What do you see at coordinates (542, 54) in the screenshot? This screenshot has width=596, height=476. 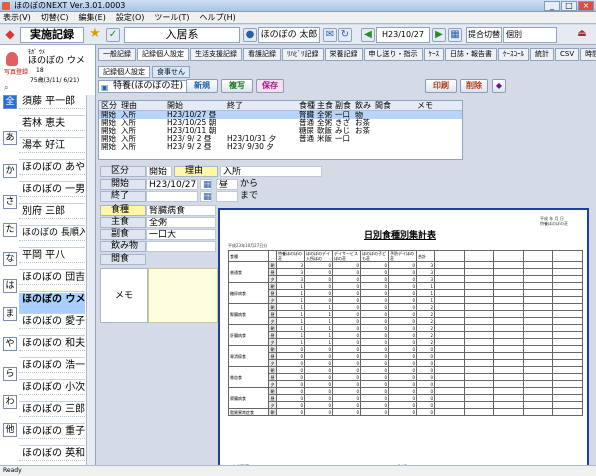 I see `tab-stats: 統計` at bounding box center [542, 54].